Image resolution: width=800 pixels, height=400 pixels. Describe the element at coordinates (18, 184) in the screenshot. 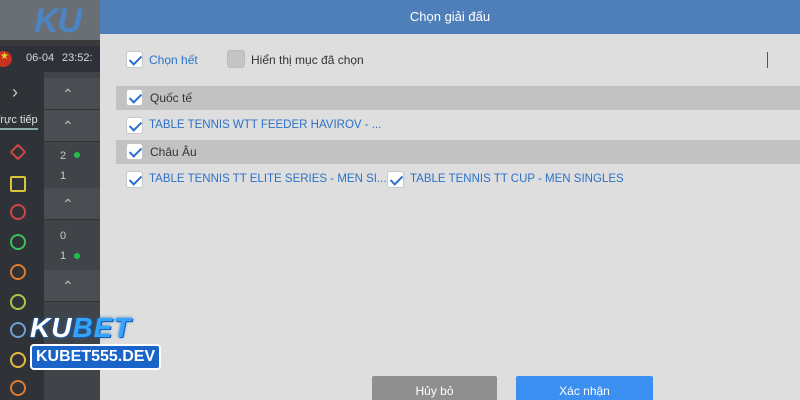

I see `tv-icon` at that location.